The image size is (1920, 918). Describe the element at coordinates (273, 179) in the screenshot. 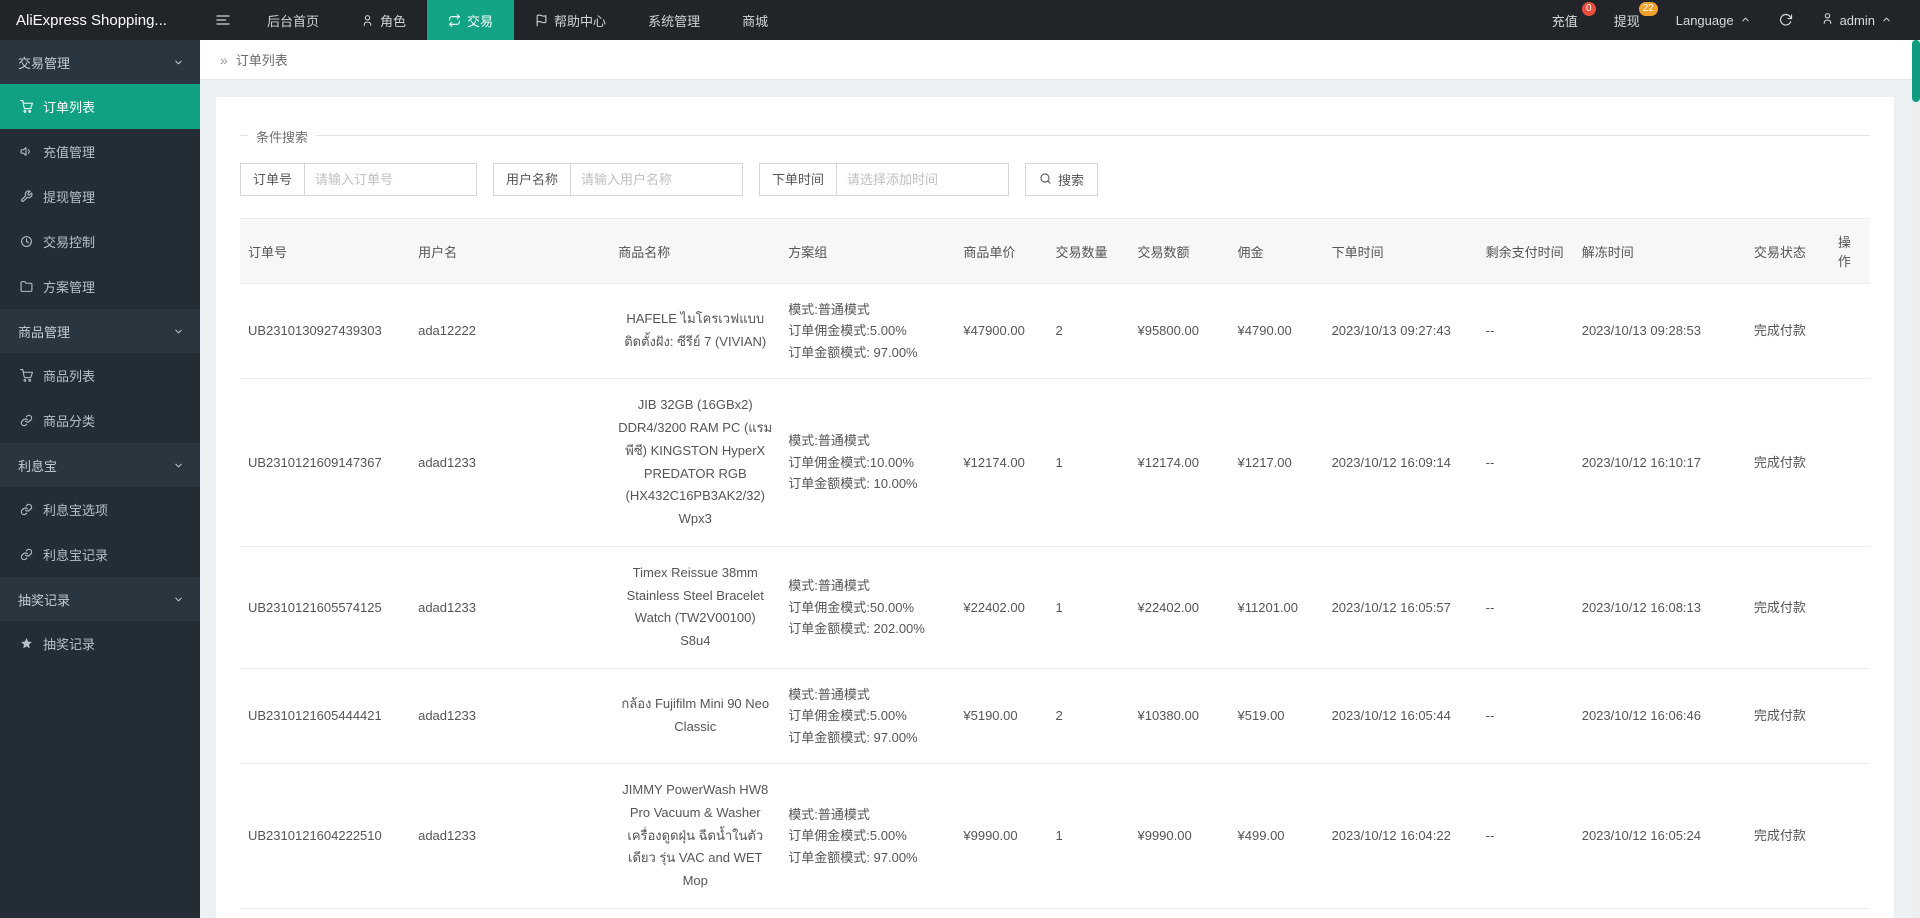

I see `order-no-filter-label: 订单号` at that location.